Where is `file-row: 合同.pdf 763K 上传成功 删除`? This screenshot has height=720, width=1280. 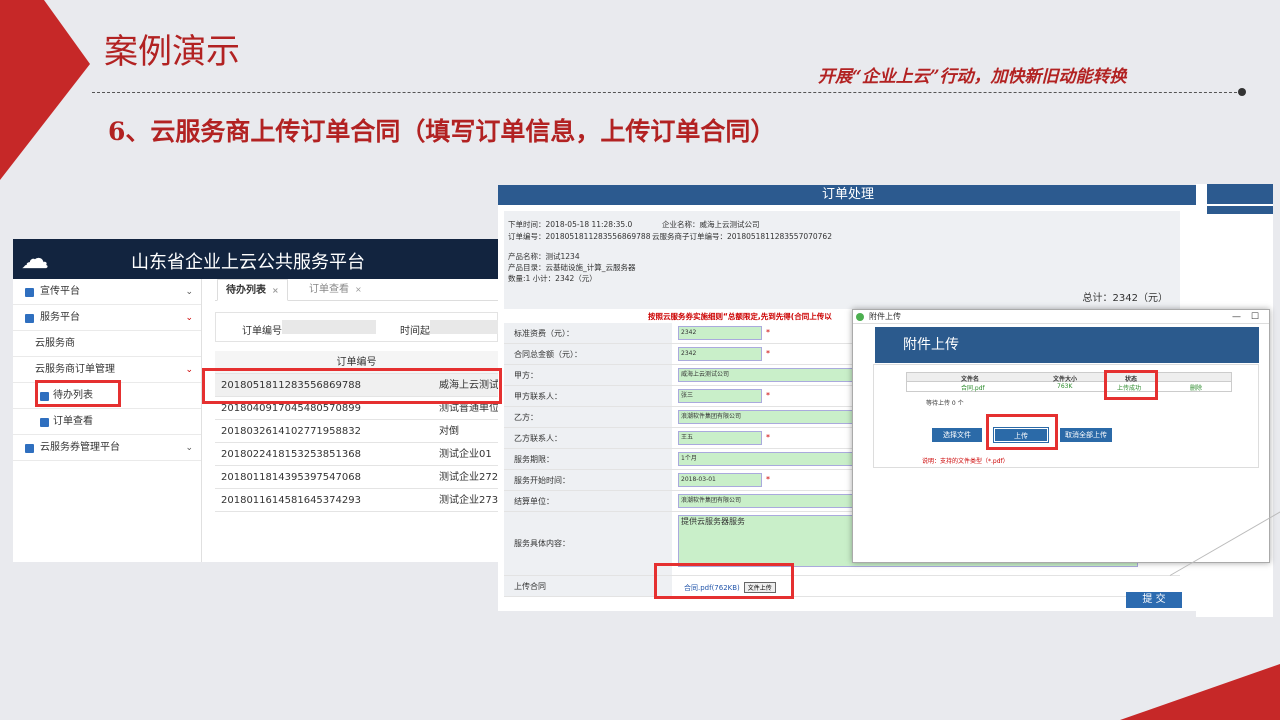
file-row: 合同.pdf 763K 上传成功 删除 is located at coordinates (1069, 387).